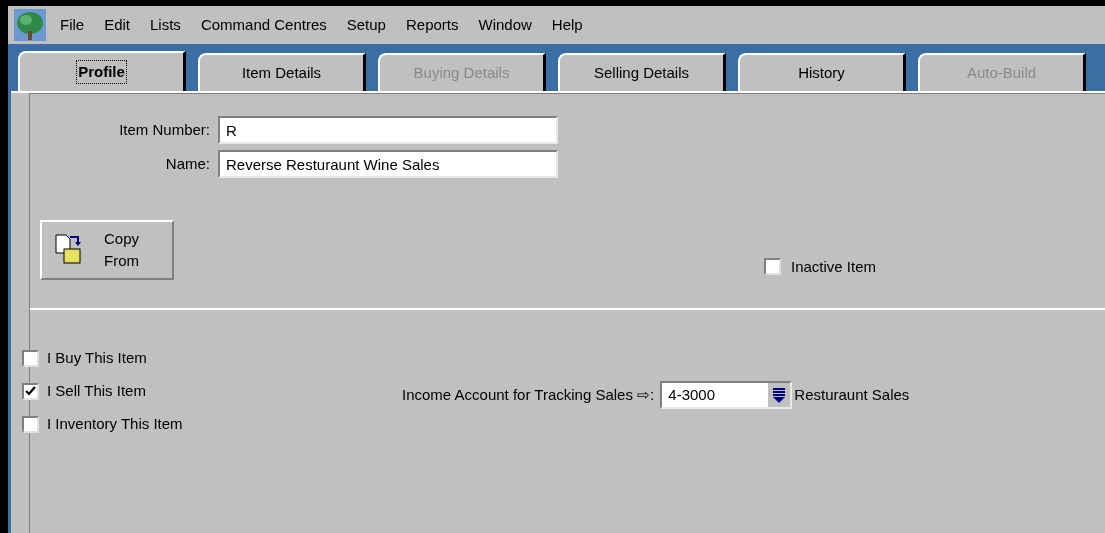  What do you see at coordinates (117, 25) in the screenshot?
I see `menu-item: Edit` at bounding box center [117, 25].